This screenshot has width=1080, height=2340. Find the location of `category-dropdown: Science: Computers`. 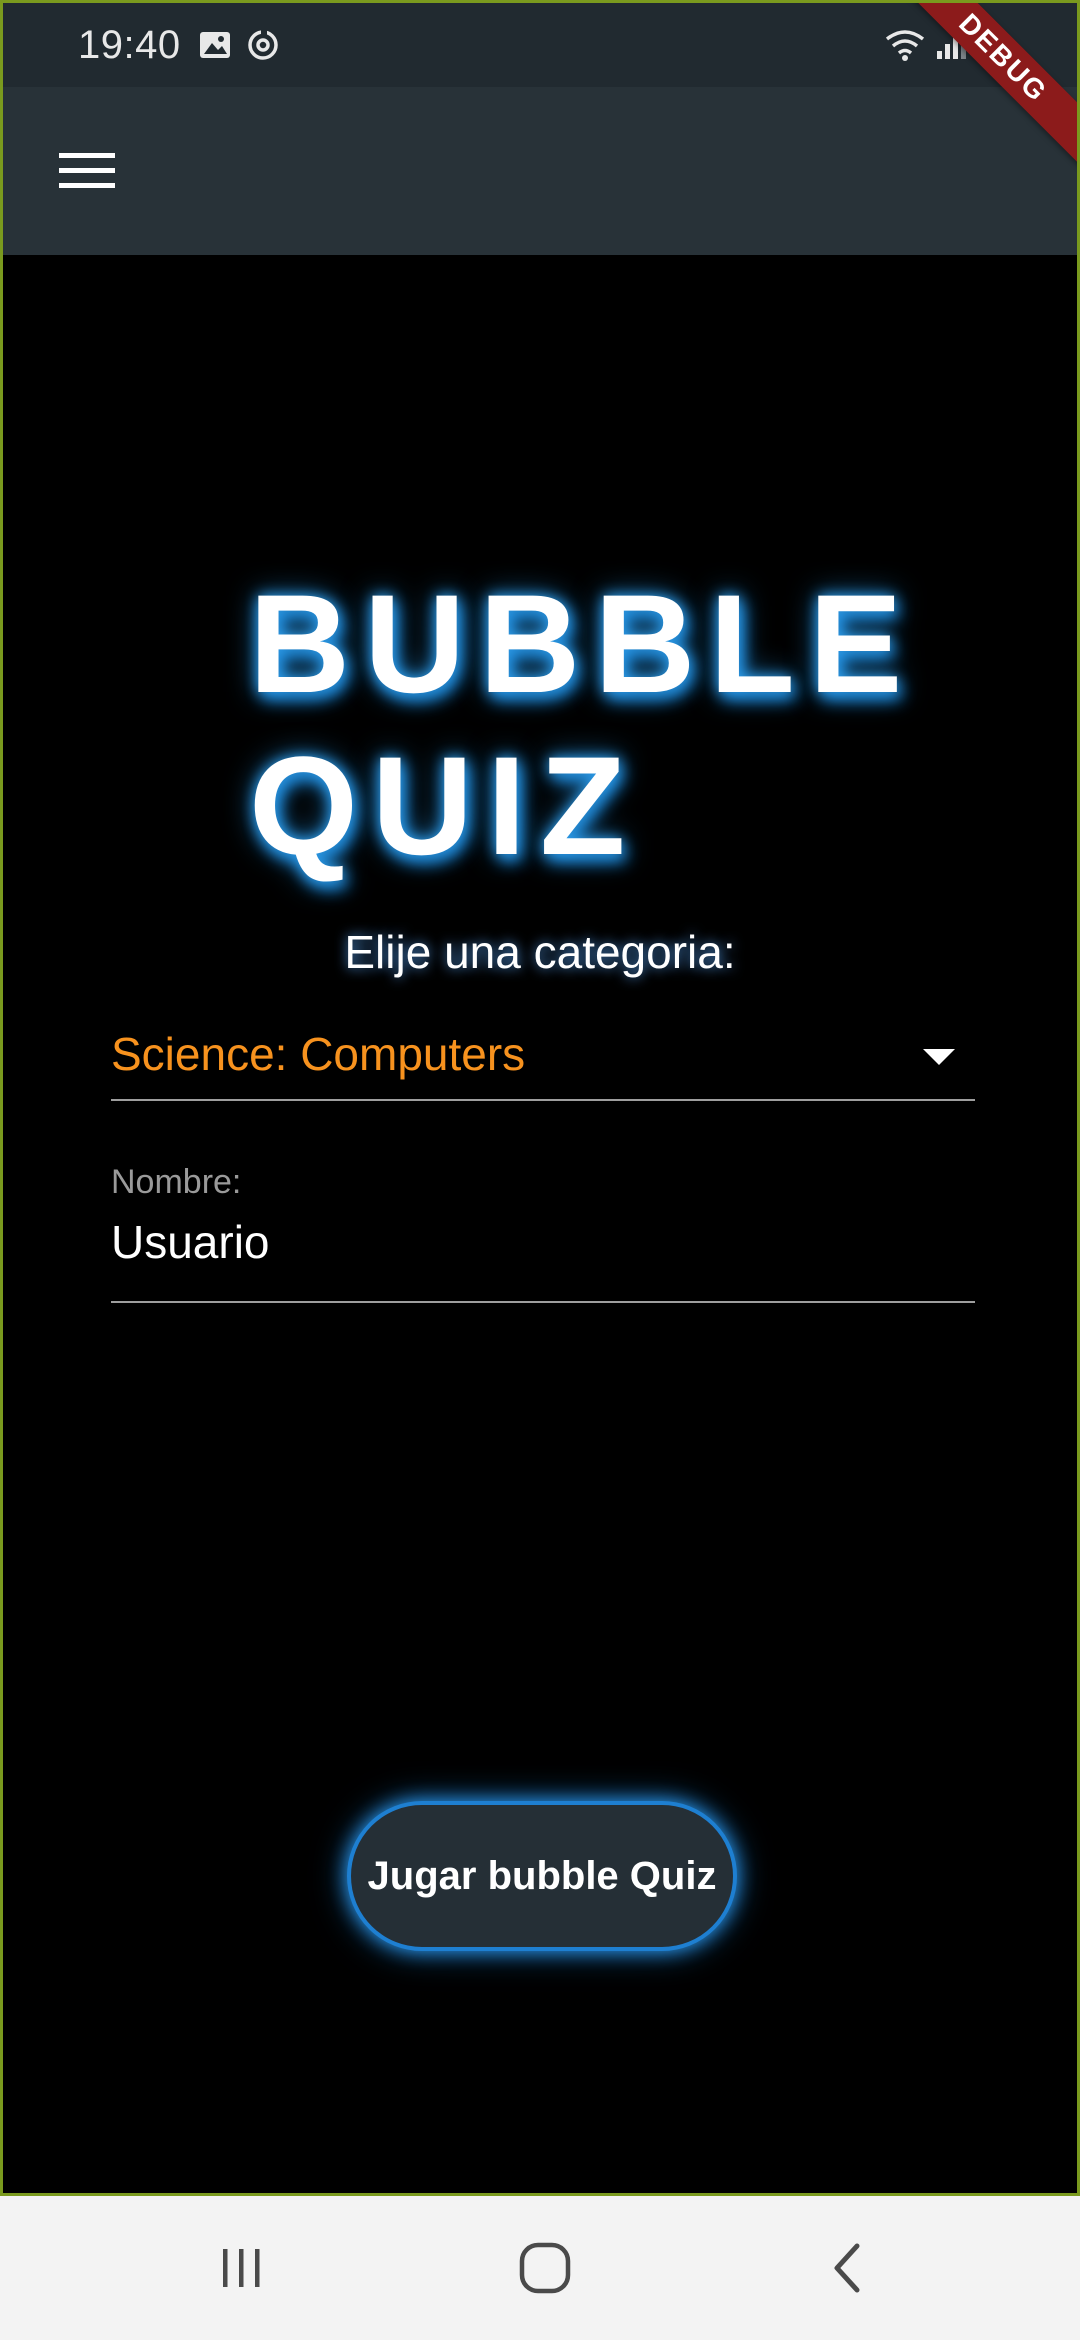

category-dropdown: Science: Computers is located at coordinates (543, 1057).